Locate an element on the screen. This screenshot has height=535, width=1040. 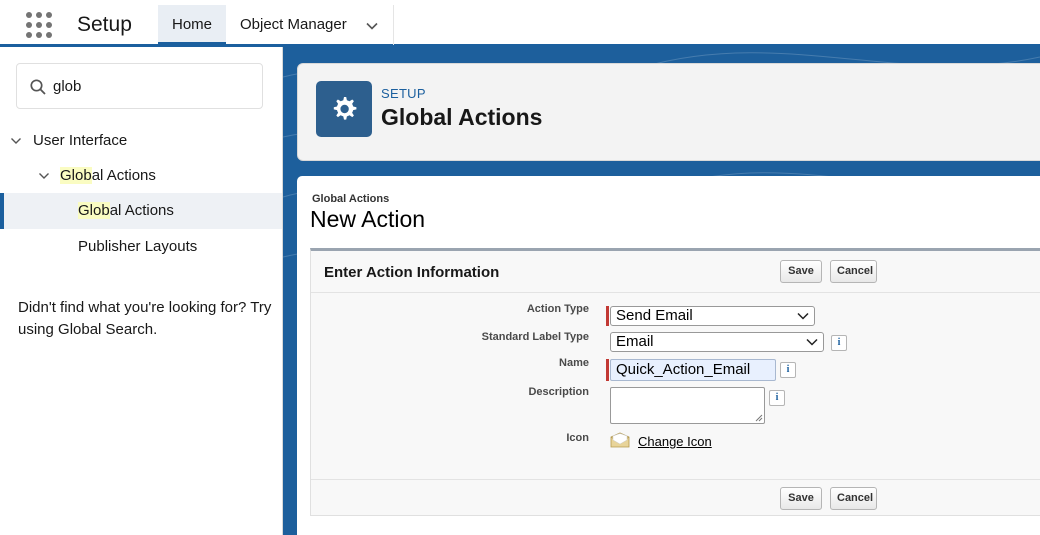
standard-label-type-select: Email is located at coordinates (717, 342).